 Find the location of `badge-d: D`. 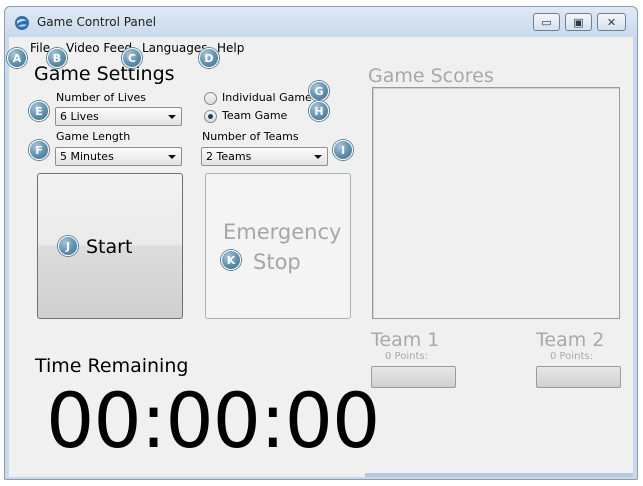

badge-d: D is located at coordinates (209, 58).